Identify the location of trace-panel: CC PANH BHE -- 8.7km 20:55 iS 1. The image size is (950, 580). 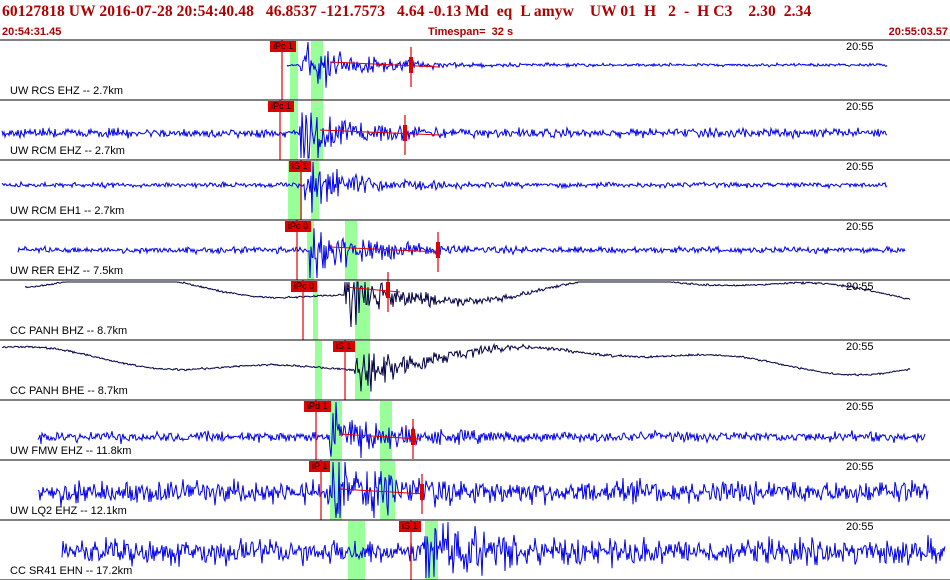
(475, 370).